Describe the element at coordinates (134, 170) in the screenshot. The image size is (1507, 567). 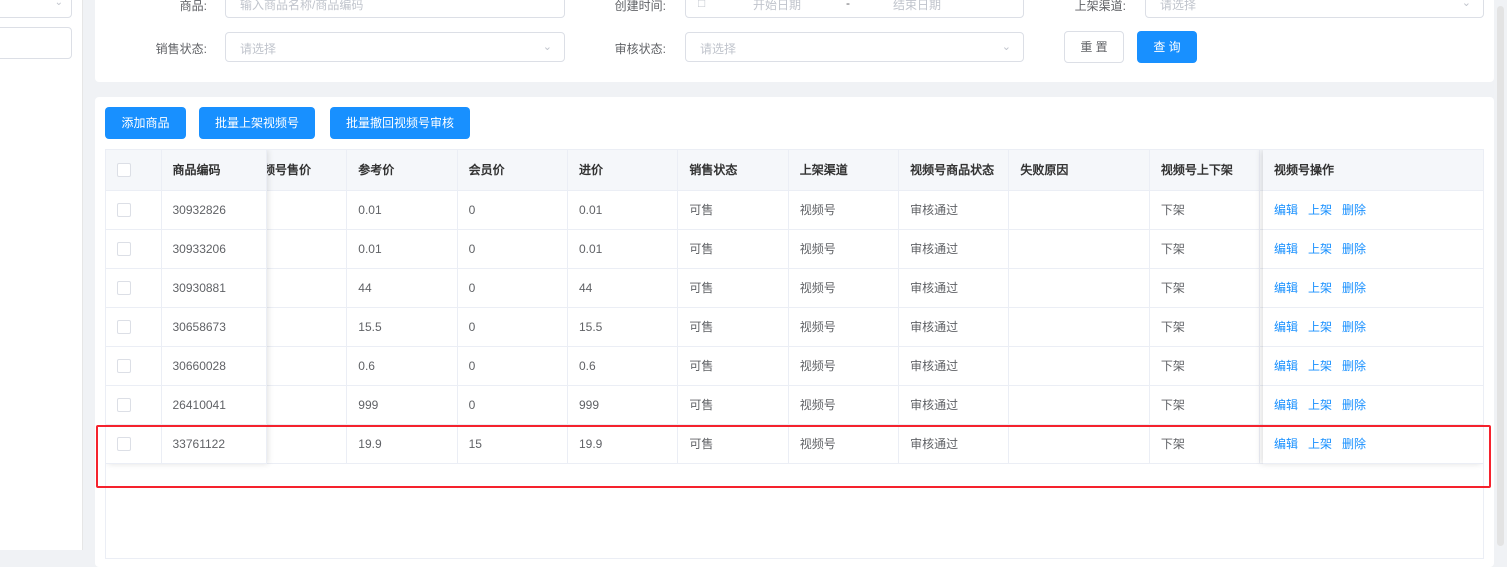
I see `header-select-all` at that location.